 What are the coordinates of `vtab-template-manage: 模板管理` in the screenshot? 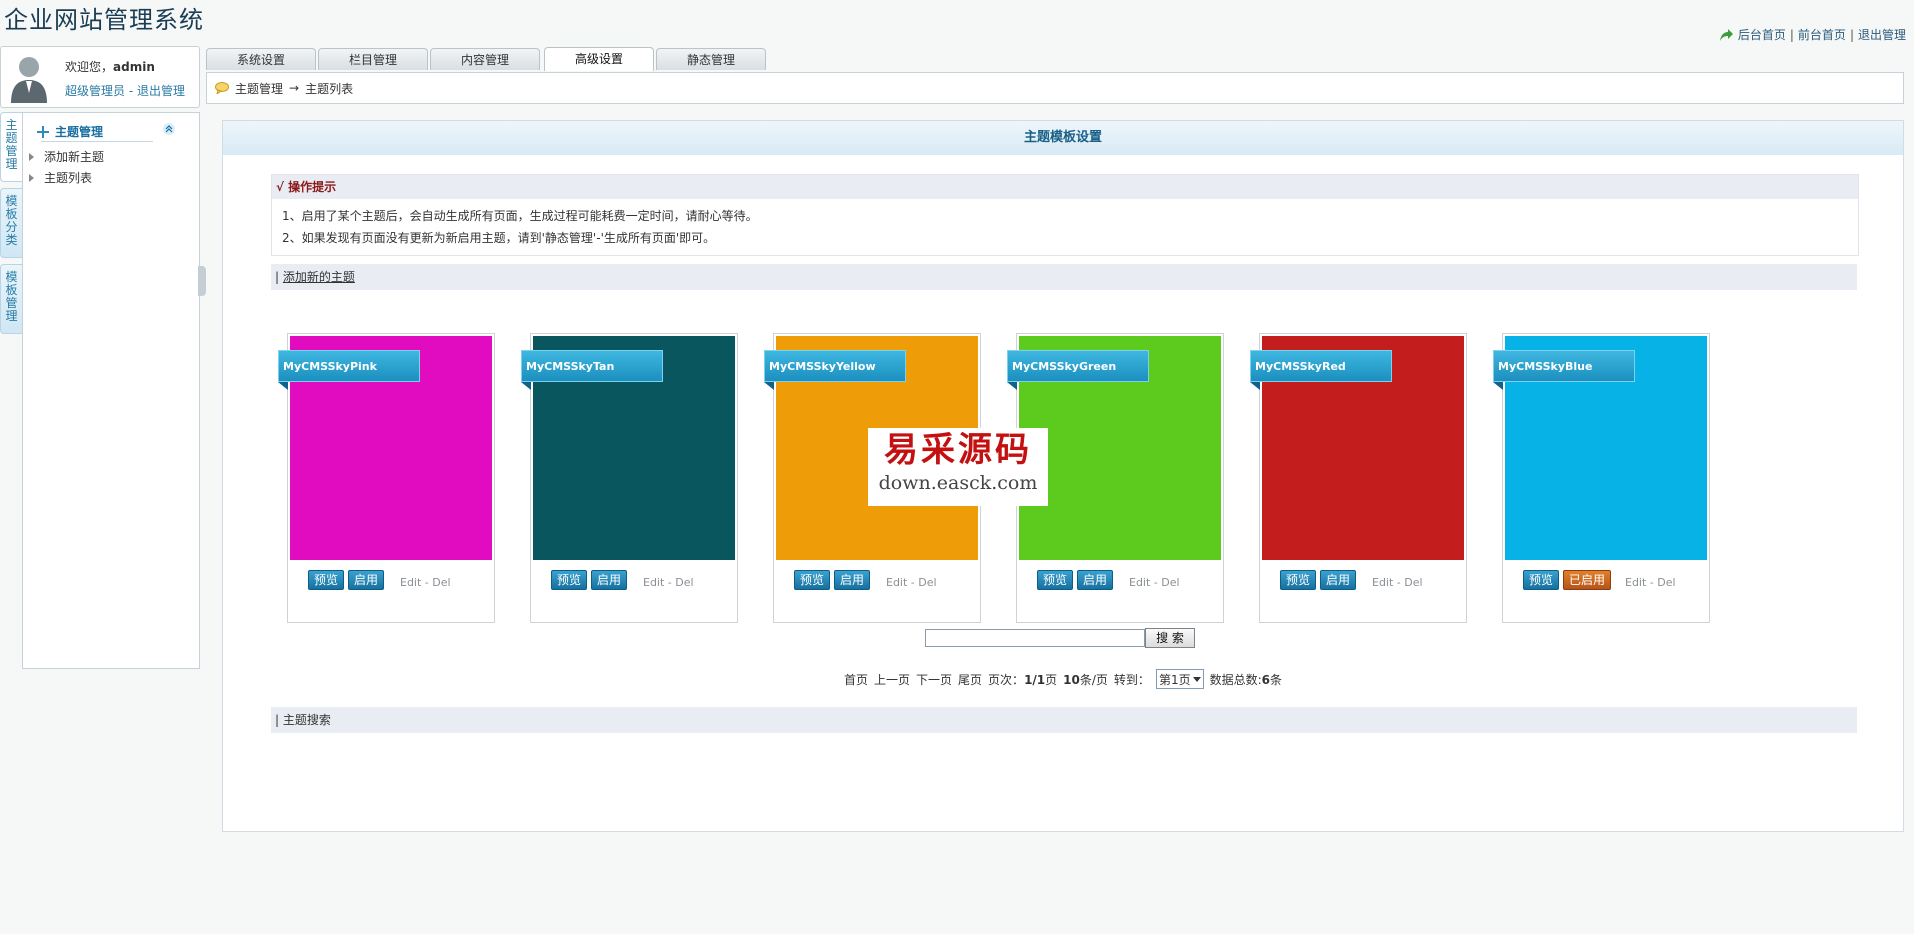 It's located at (11, 299).